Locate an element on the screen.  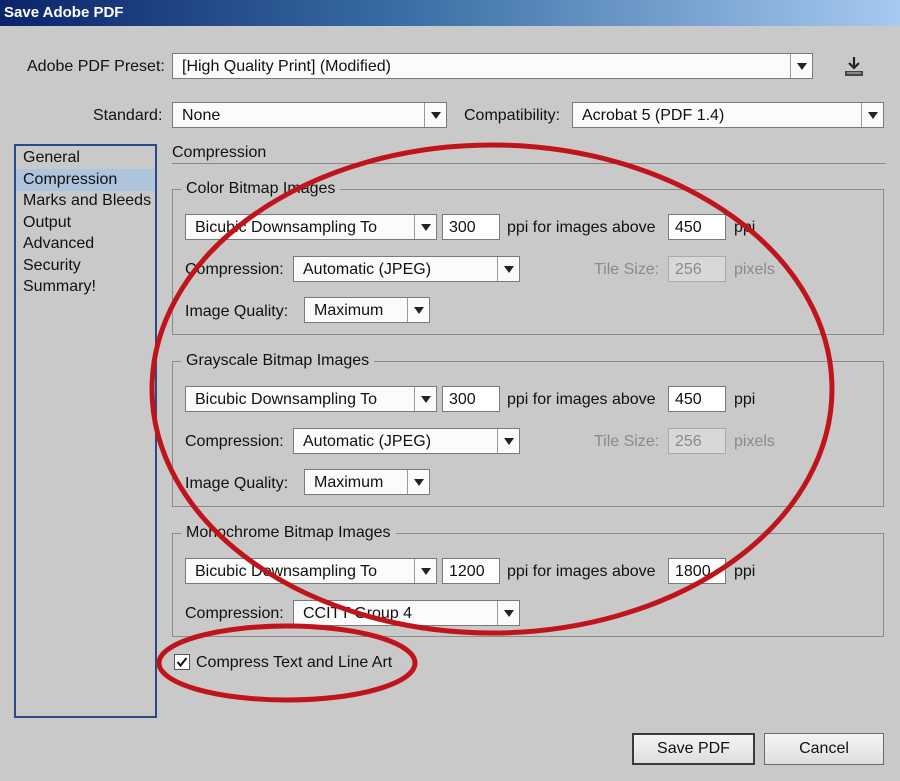
grayscale-quality-dropdown: Maximum is located at coordinates (367, 482).